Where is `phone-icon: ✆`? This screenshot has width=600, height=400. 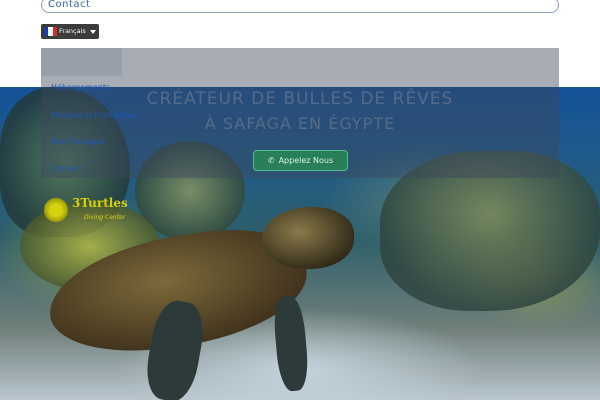
phone-icon: ✆ is located at coordinates (271, 160).